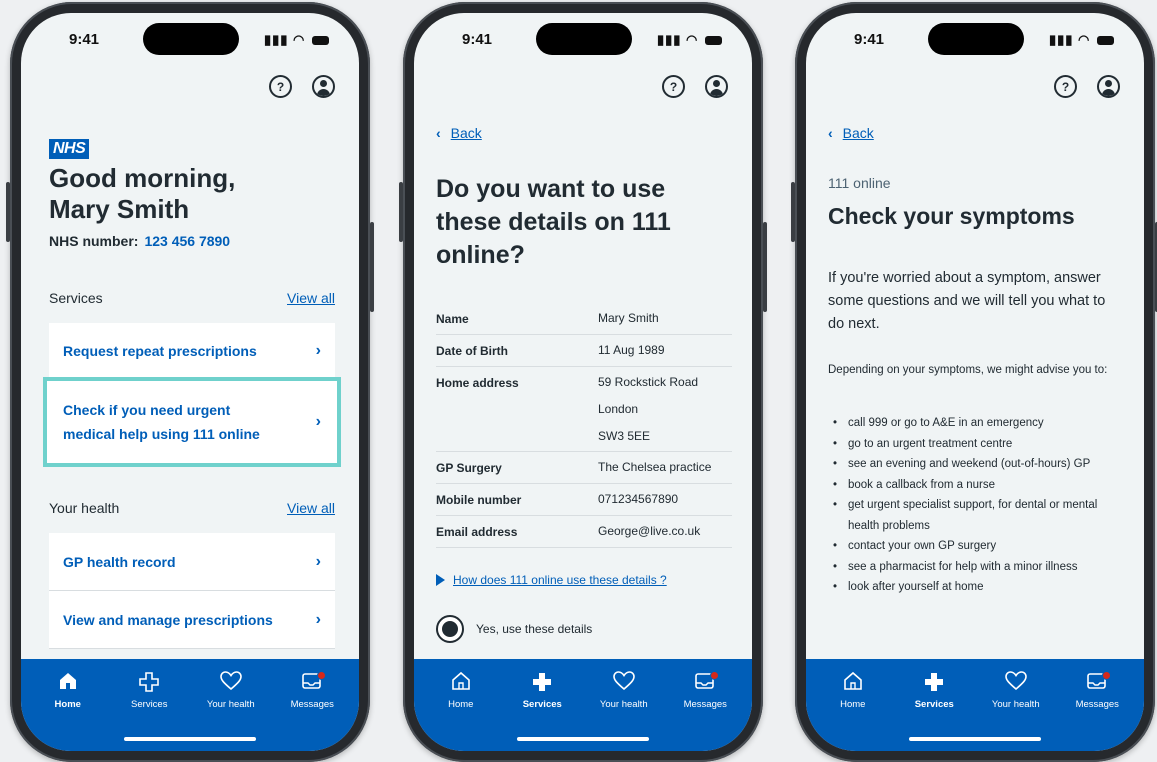  What do you see at coordinates (649, 531) in the screenshot?
I see `details-value: George@live.co.uk` at bounding box center [649, 531].